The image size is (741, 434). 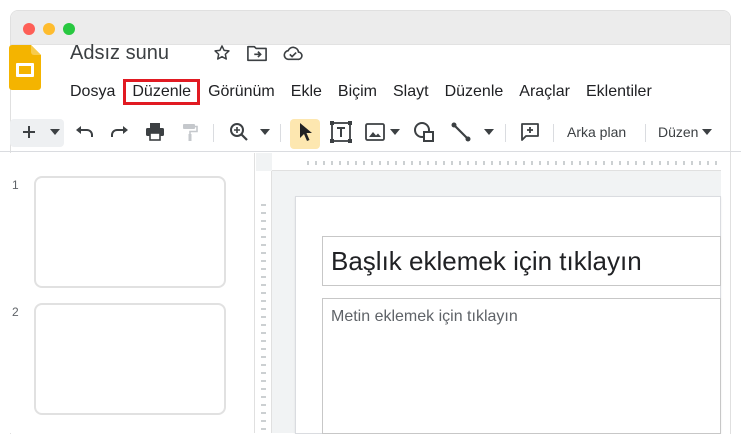 What do you see at coordinates (239, 132) in the screenshot?
I see `zoom-icon` at bounding box center [239, 132].